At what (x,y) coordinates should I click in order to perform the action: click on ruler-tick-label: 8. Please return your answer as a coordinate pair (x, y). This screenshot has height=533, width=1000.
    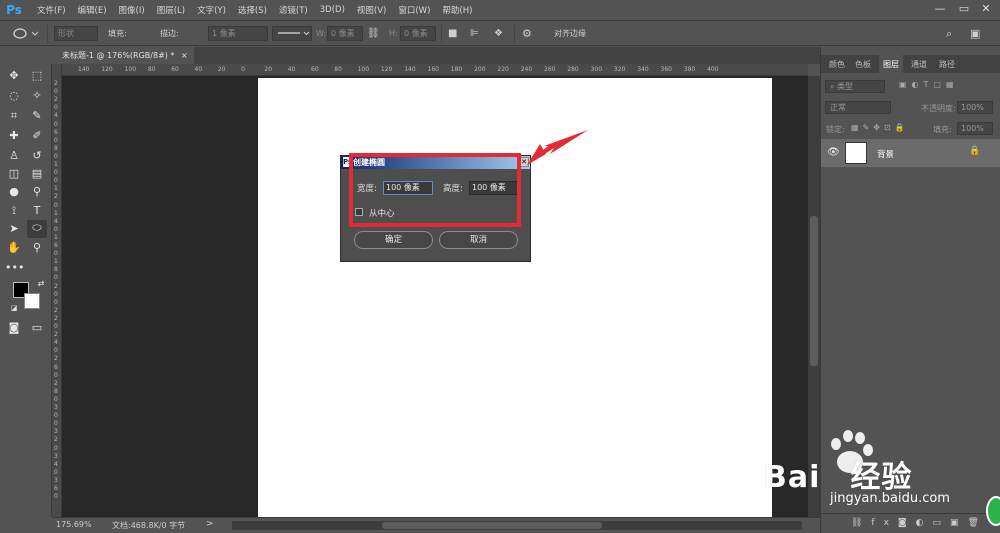
    Looking at the image, I should click on (56, 270).